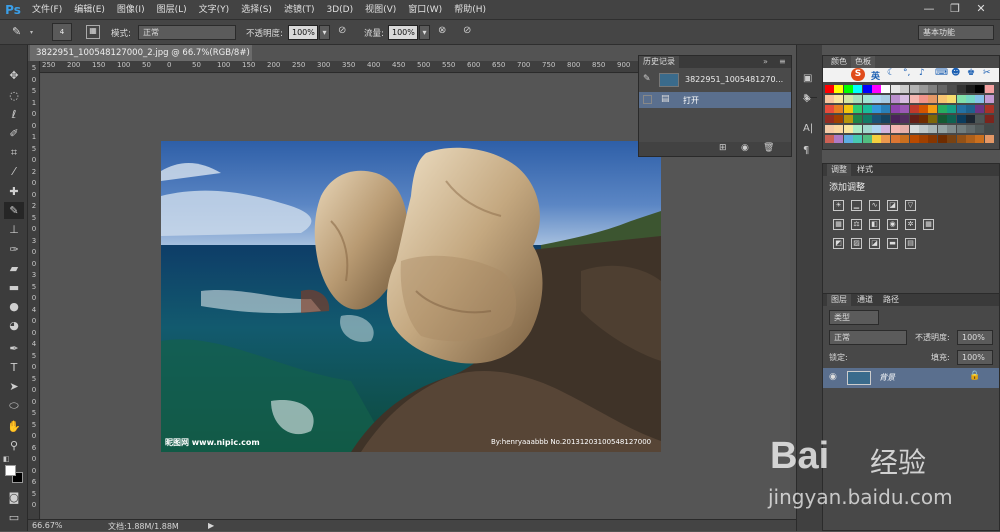  What do you see at coordinates (14, 287) in the screenshot?
I see `gradient-tool-icon: ▬` at bounding box center [14, 287].